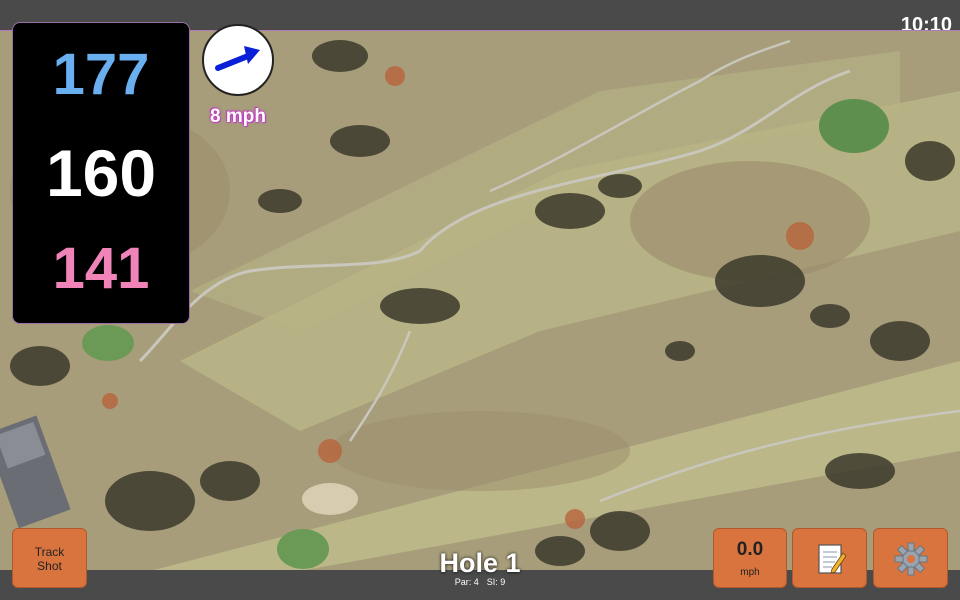  Describe the element at coordinates (238, 116) in the screenshot. I see `wind-speed-label: 8 mph` at that location.